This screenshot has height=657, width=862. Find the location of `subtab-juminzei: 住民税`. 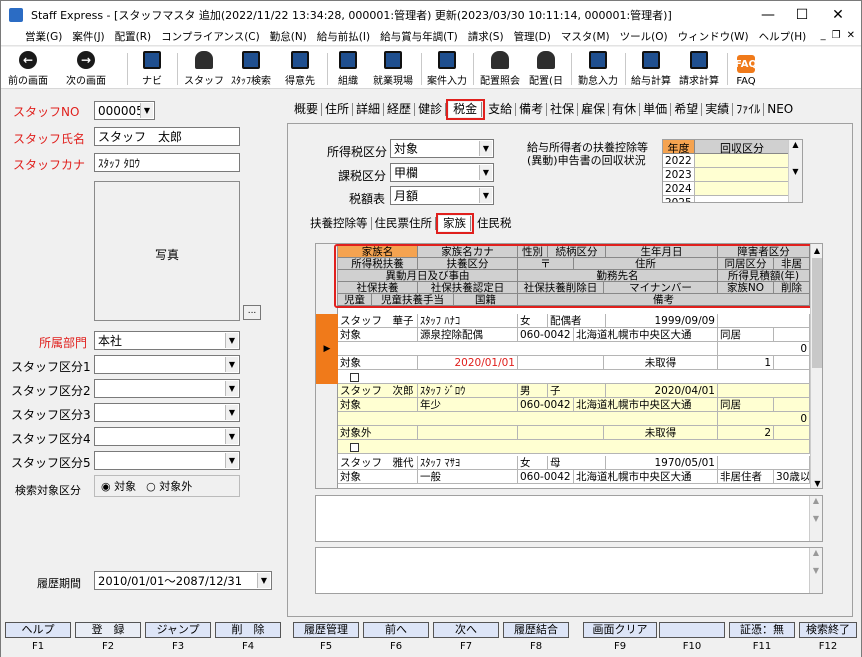

subtab-juminzei: 住民税 is located at coordinates (494, 223).